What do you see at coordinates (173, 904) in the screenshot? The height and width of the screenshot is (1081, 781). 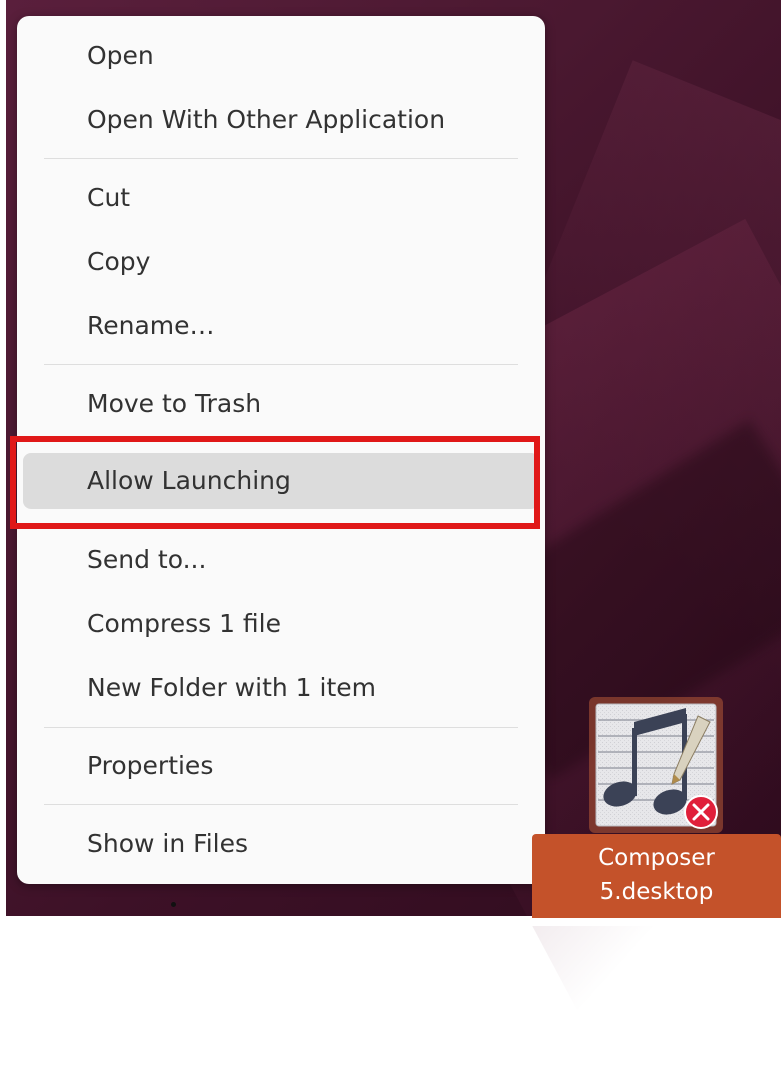 I see `cursor-dot` at bounding box center [173, 904].